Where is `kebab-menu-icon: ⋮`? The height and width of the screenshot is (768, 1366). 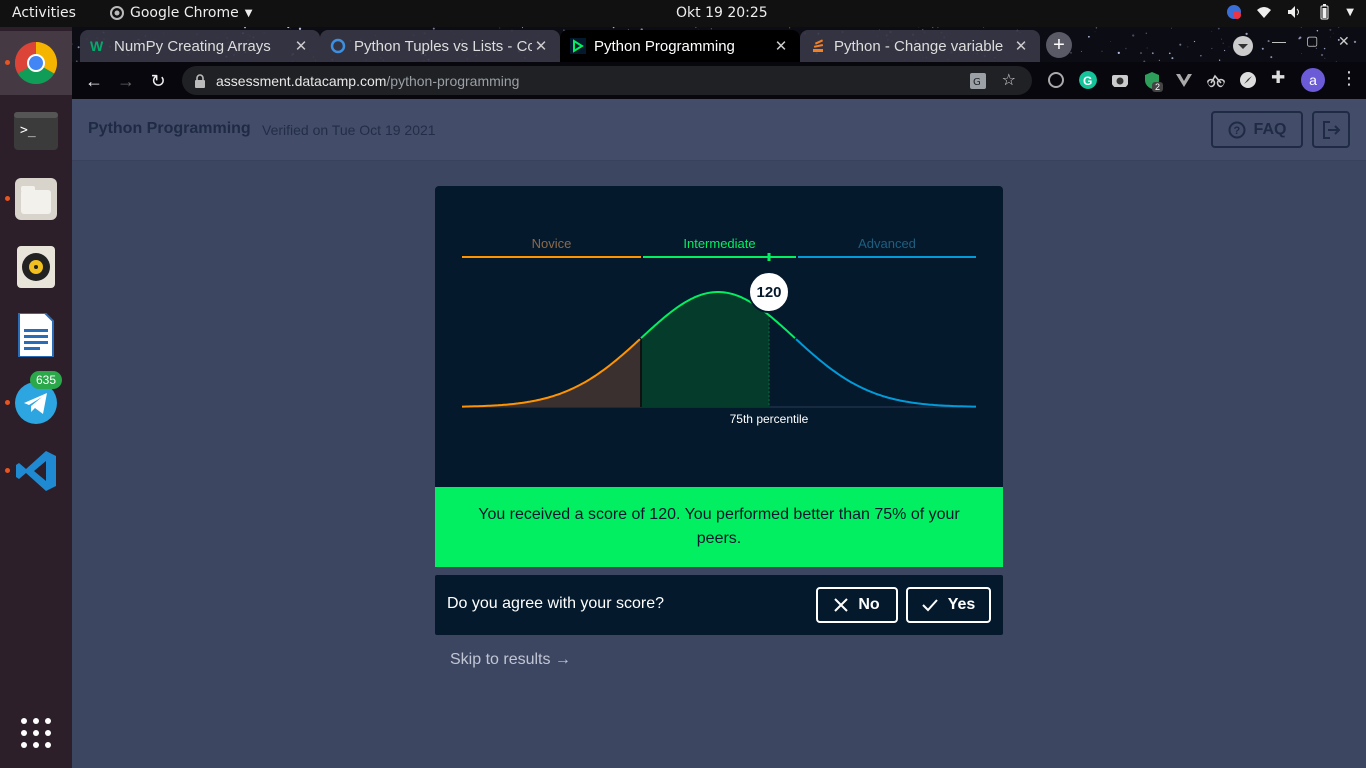 kebab-menu-icon: ⋮ is located at coordinates (1349, 78).